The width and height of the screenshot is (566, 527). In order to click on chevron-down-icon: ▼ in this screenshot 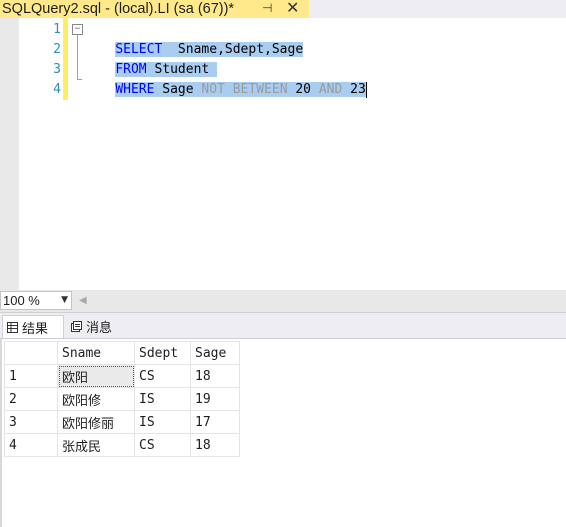, I will do `click(64, 300)`.